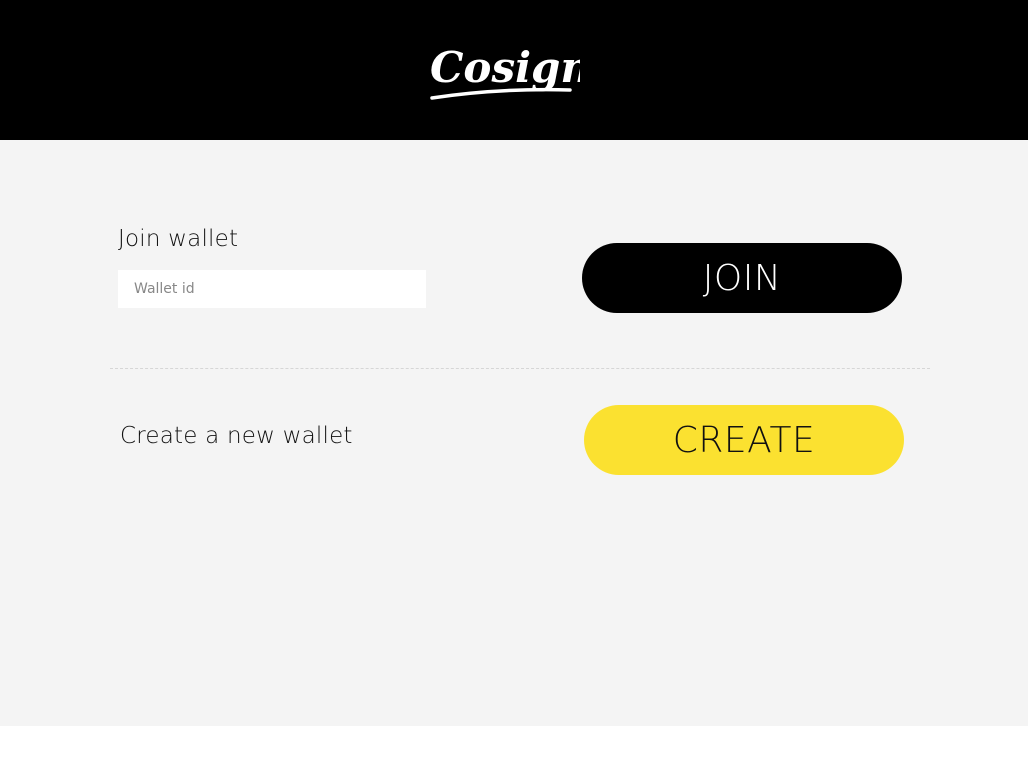 Image resolution: width=1028 pixels, height=768 pixels. Describe the element at coordinates (520, 368) in the screenshot. I see `divider` at that location.